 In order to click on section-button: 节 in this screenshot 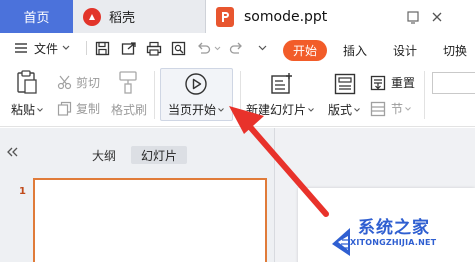, I will do `click(390, 108)`.